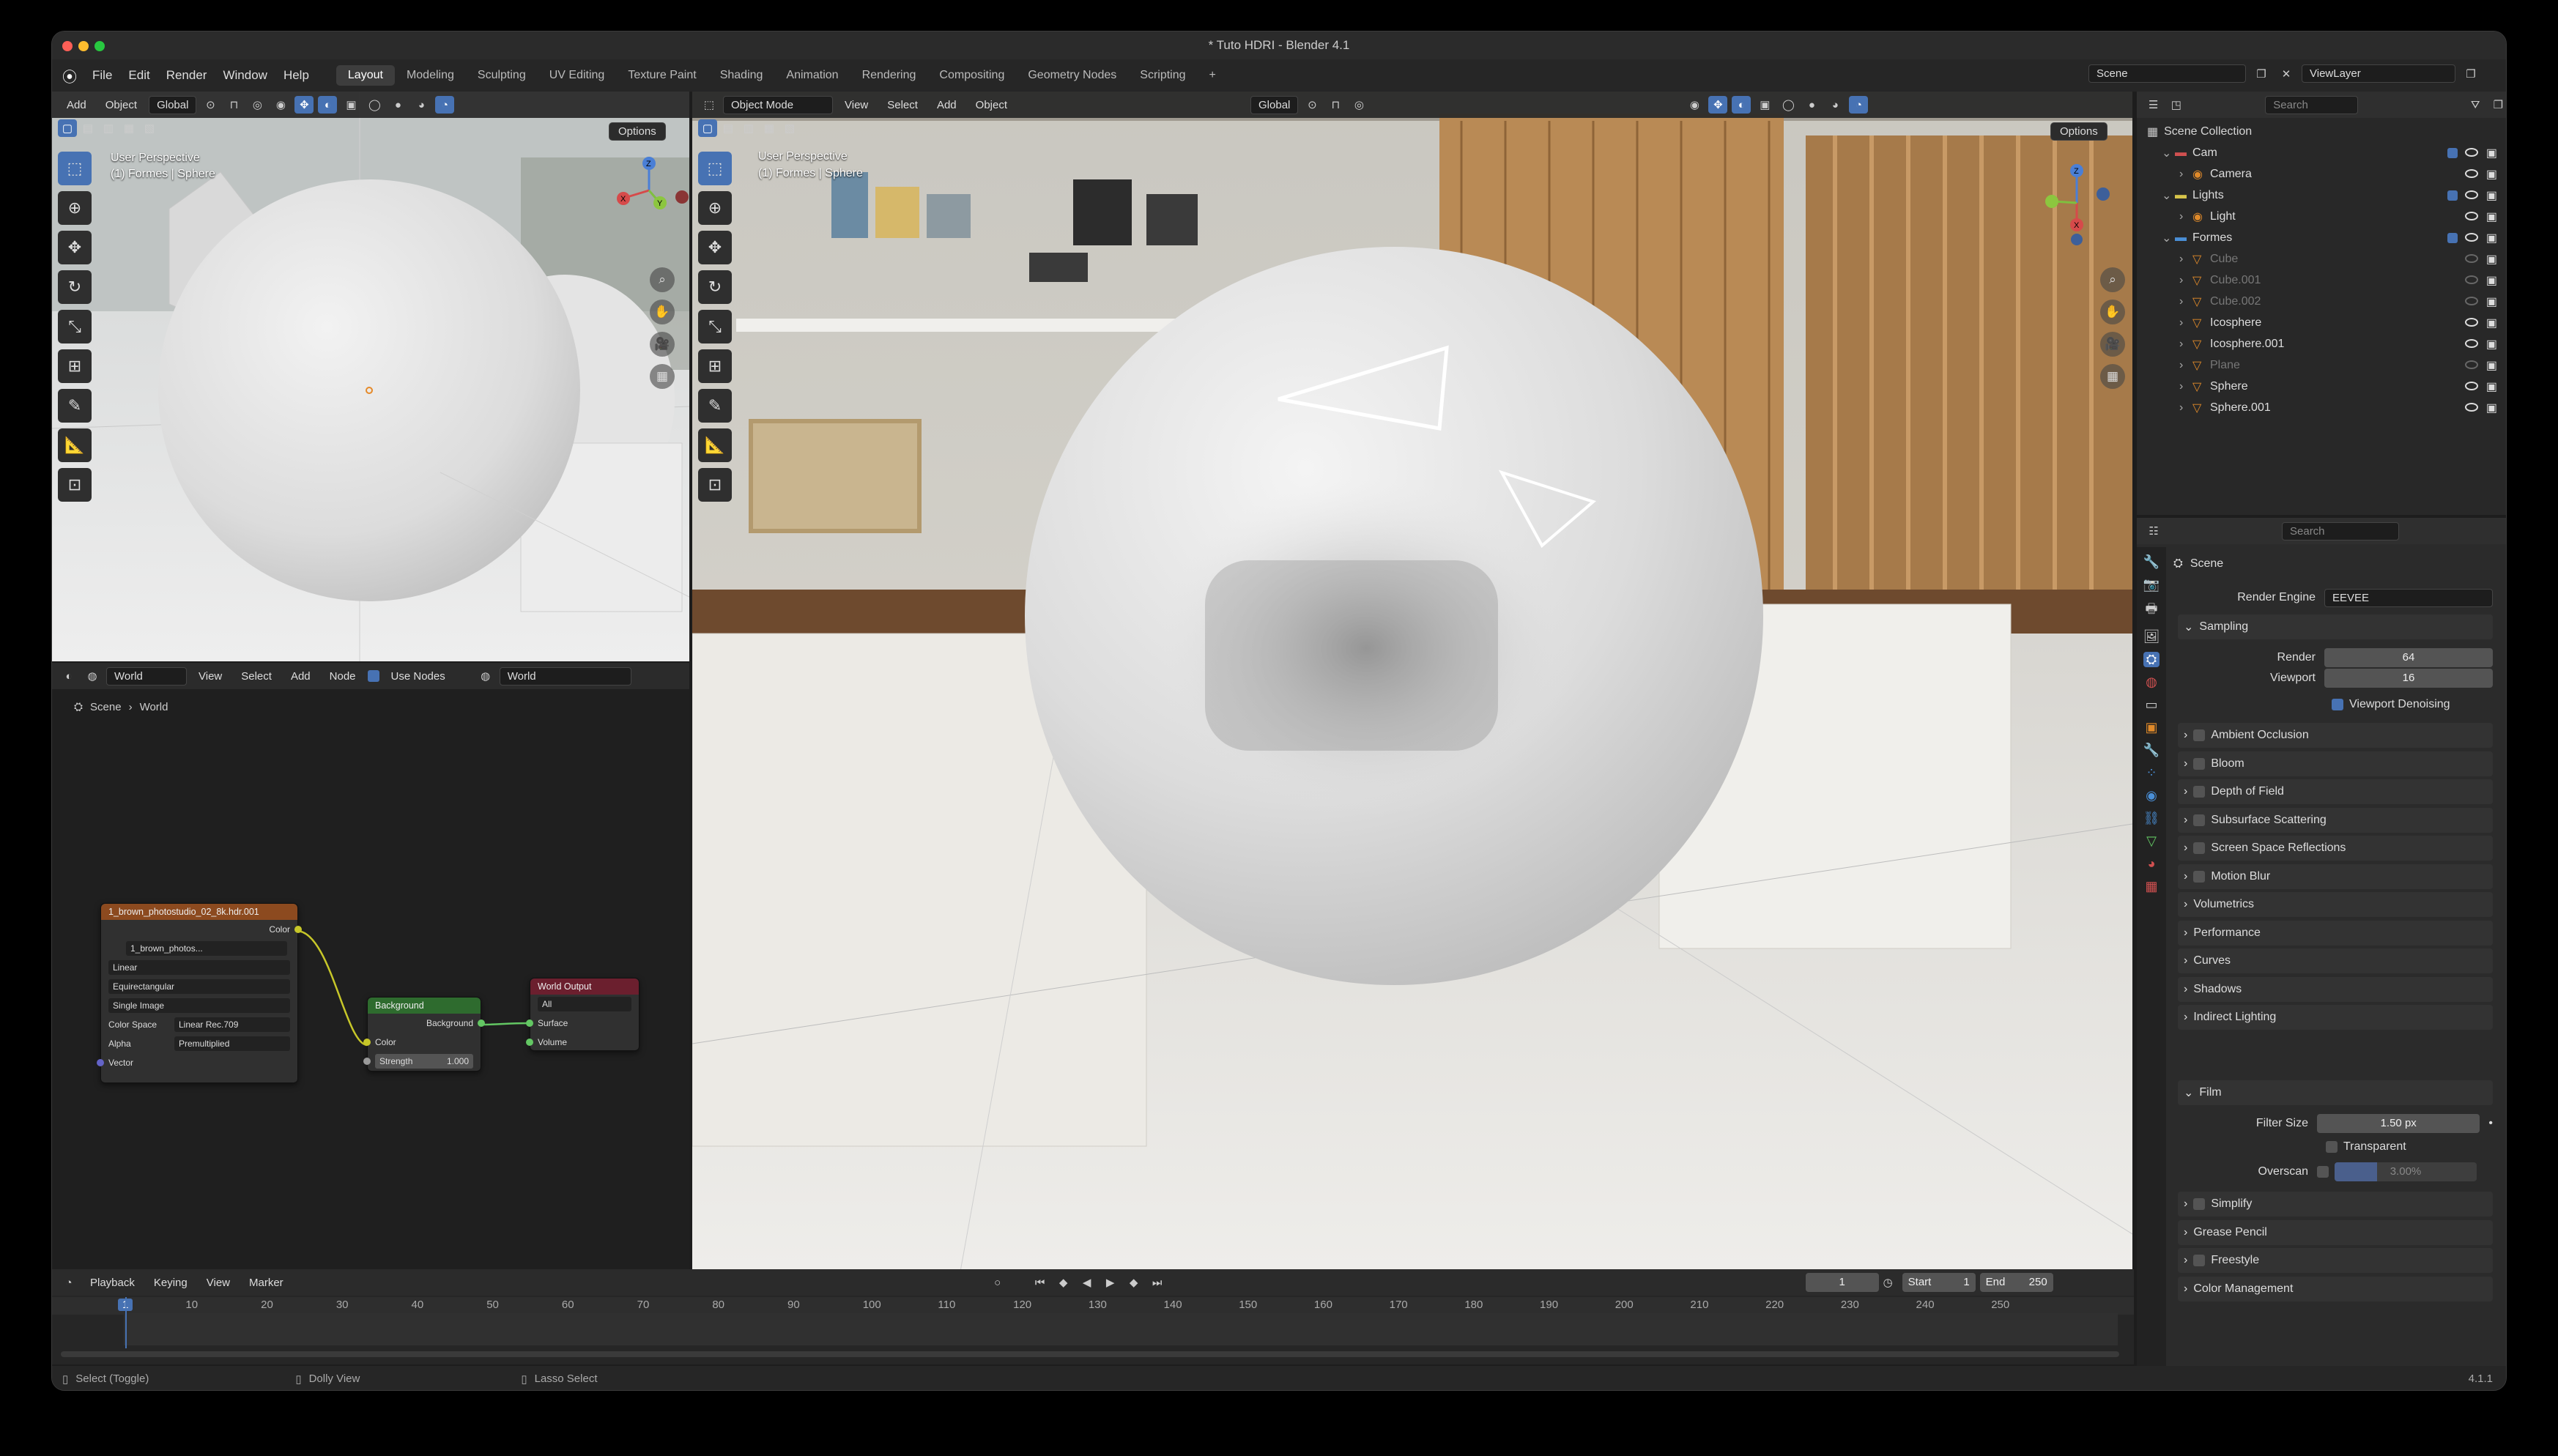 The height and width of the screenshot is (1456, 2558). What do you see at coordinates (2152, 864) in the screenshot?
I see `material-tab-icon: ◕` at bounding box center [2152, 864].